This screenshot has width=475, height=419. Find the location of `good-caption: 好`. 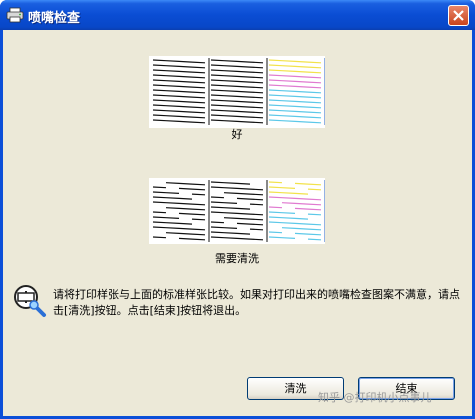

good-caption: 好 is located at coordinates (237, 134).